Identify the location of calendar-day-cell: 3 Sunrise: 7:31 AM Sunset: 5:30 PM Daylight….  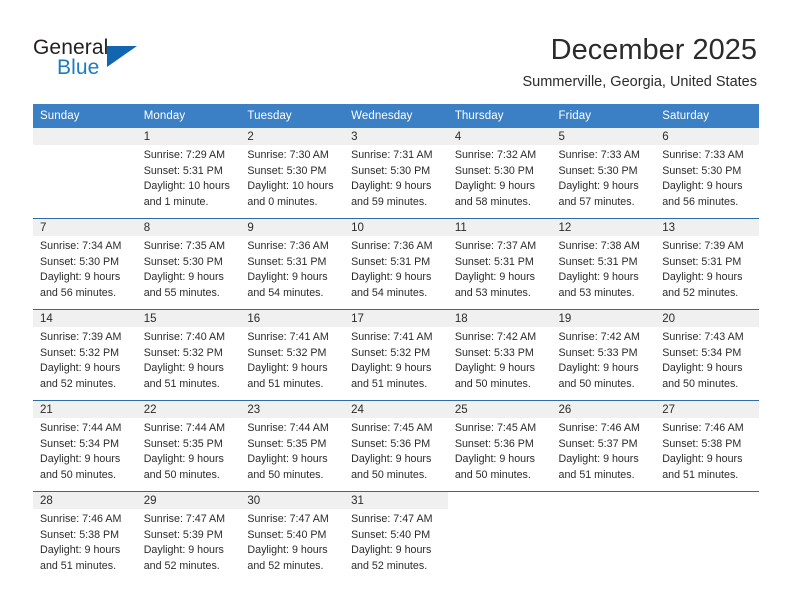
(396, 173).